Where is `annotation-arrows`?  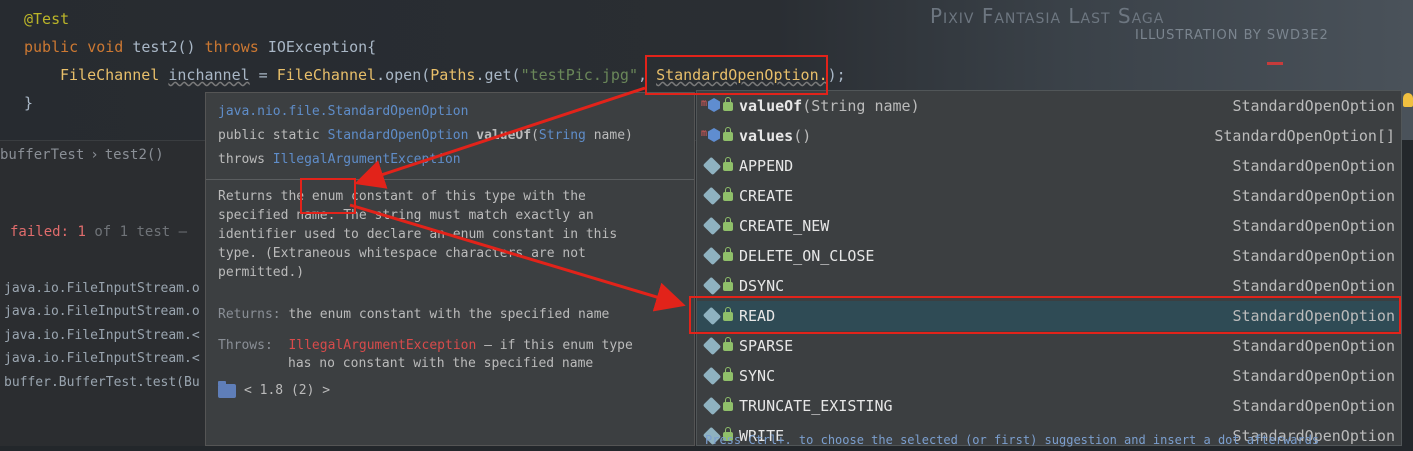 annotation-arrows is located at coordinates (517, 199).